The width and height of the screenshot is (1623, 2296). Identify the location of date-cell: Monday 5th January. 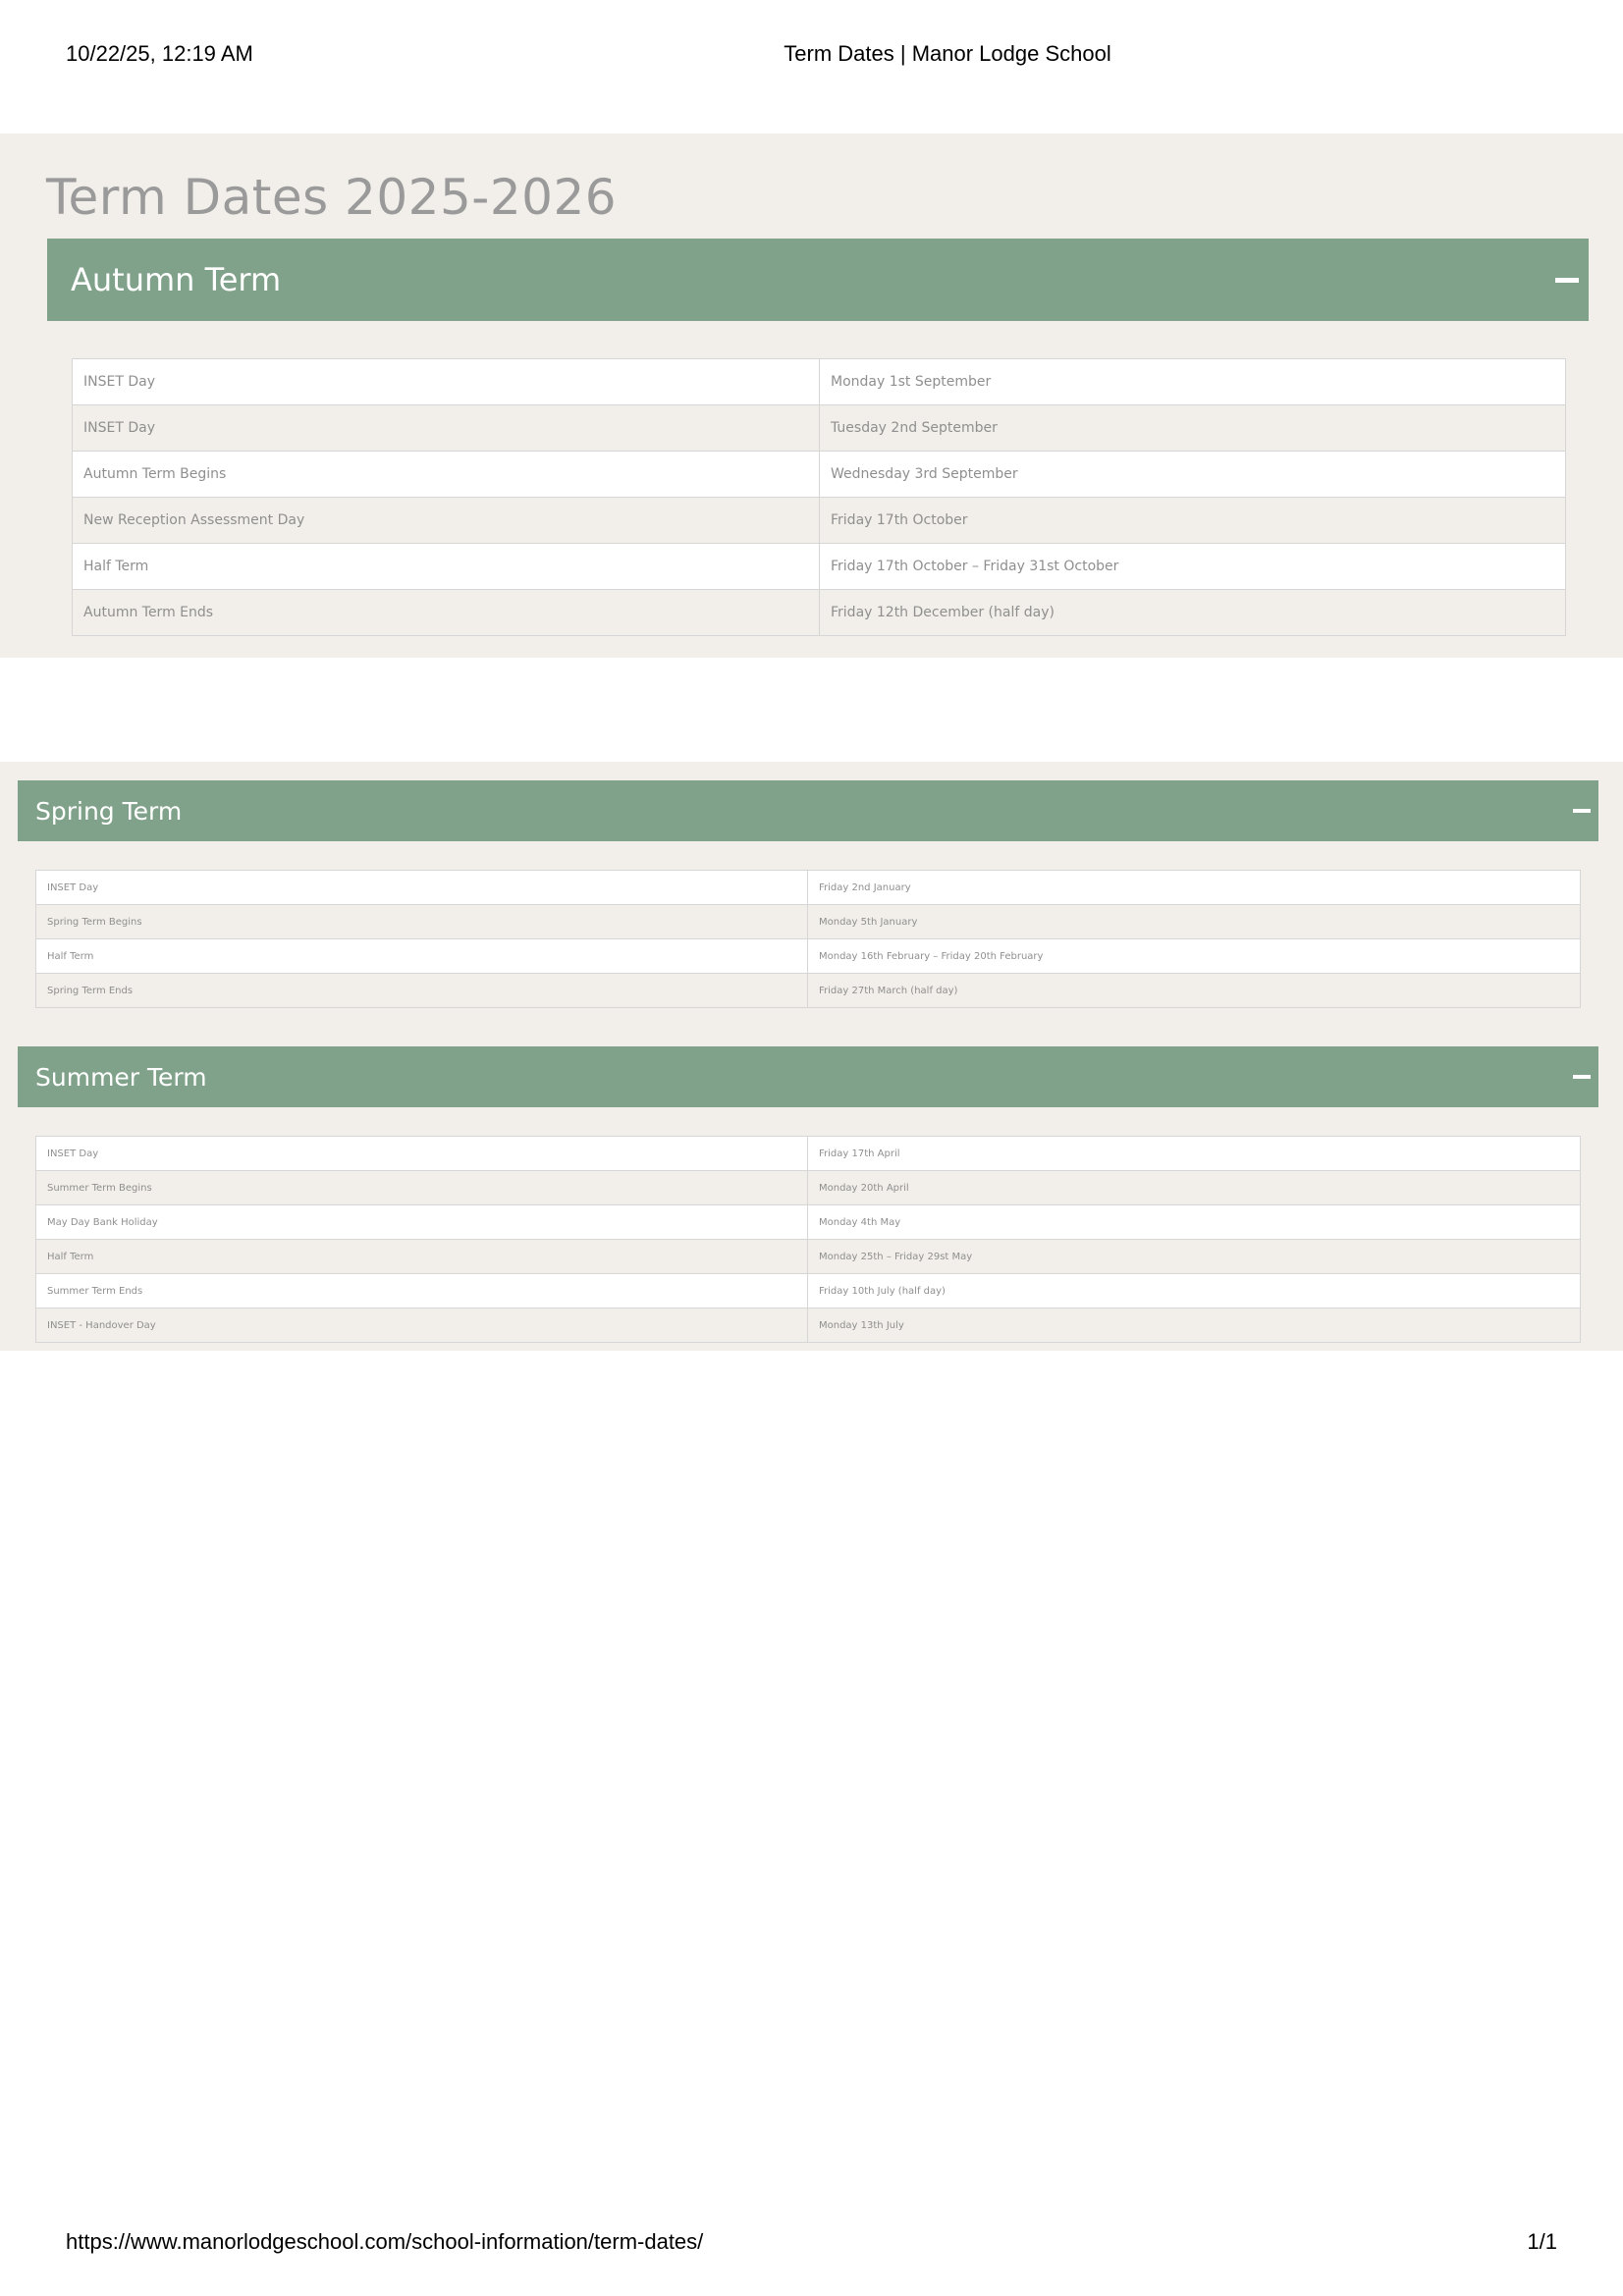
(1194, 921).